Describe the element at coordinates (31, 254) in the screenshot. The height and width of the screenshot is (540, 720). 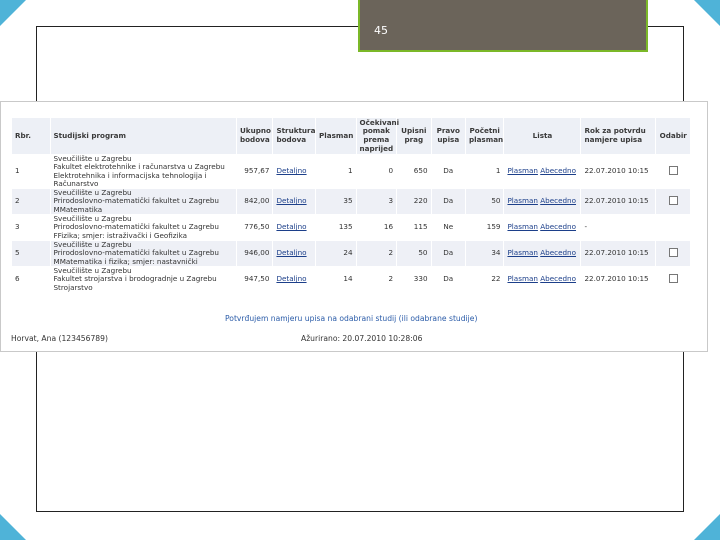
I see `cell-rbr: 5` at that location.